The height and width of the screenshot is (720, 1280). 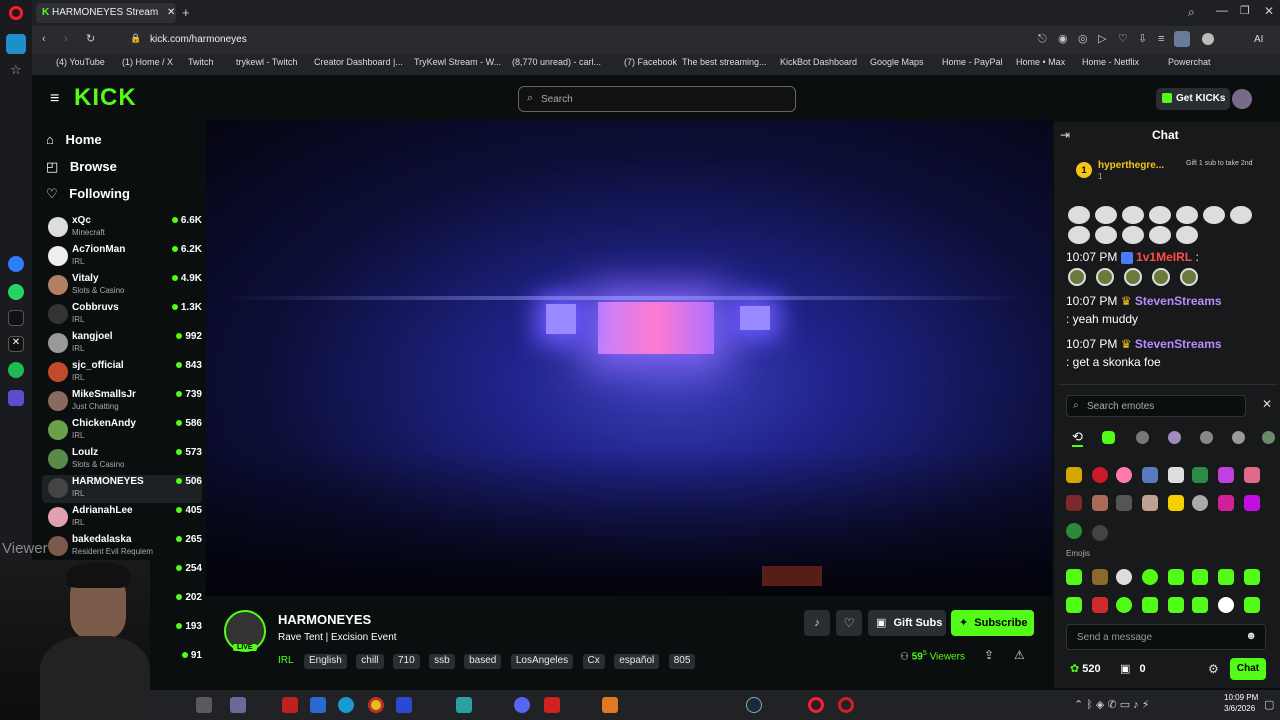 I want to click on bookmark-youtube: (4) YouTube, so click(x=80, y=62).